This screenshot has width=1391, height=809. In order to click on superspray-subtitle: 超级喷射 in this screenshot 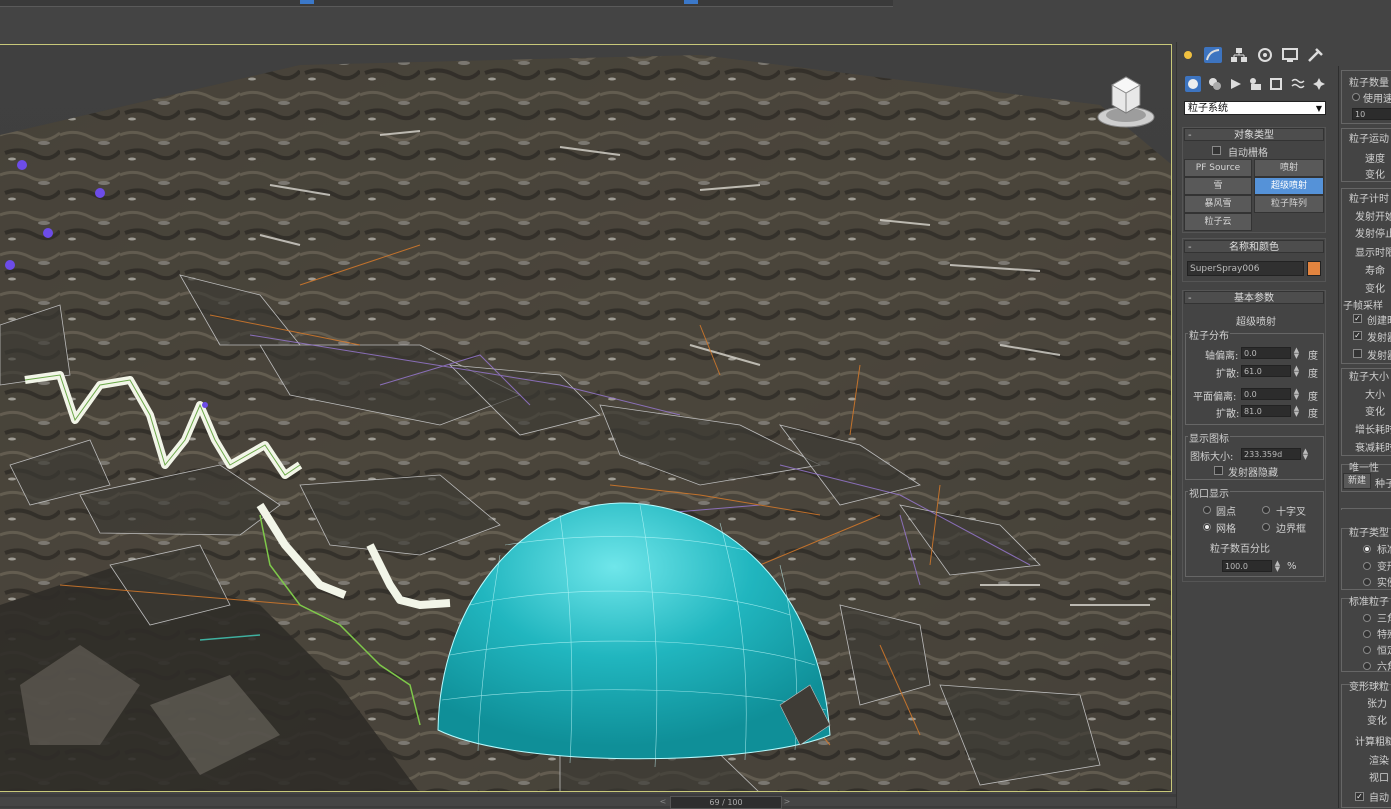, I will do `click(1256, 322)`.